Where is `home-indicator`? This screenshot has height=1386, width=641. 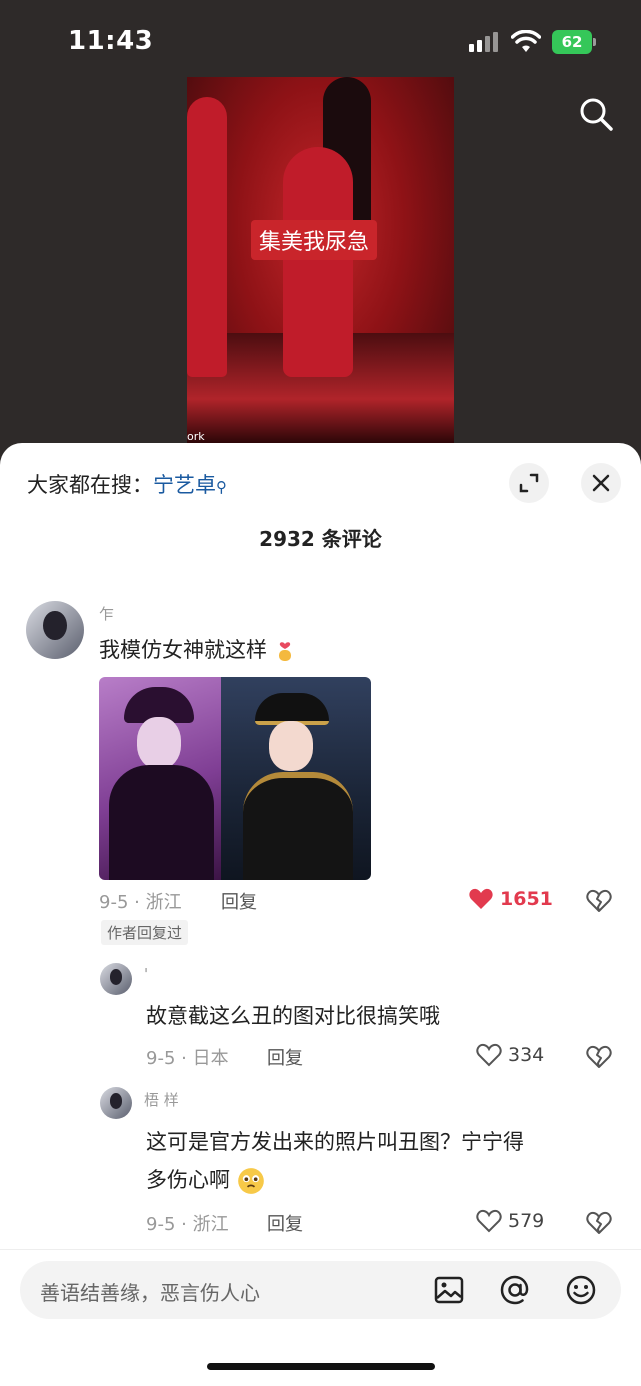
home-indicator is located at coordinates (321, 1366).